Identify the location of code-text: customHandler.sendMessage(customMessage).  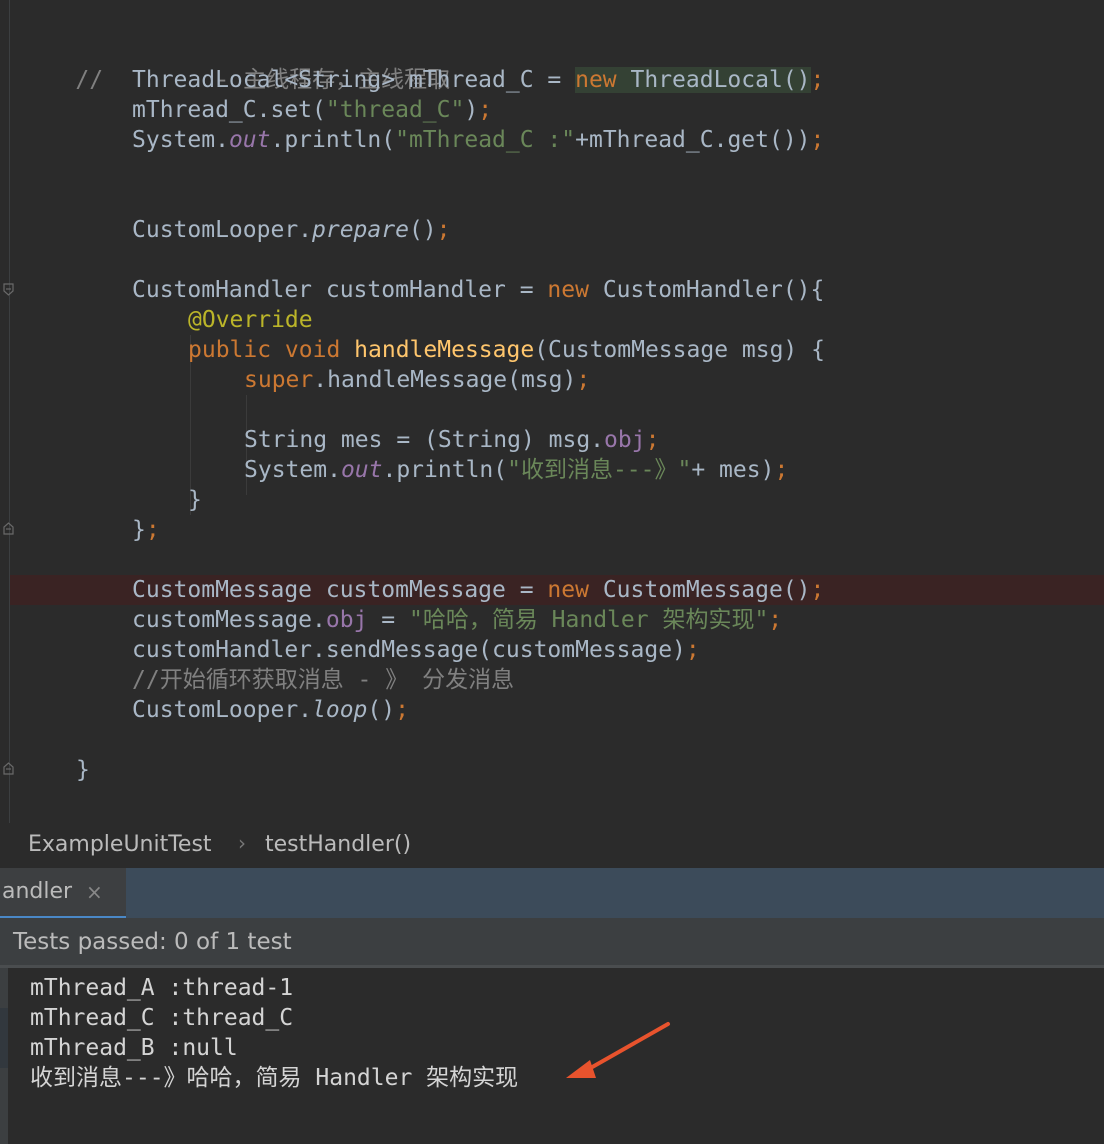
(409, 650).